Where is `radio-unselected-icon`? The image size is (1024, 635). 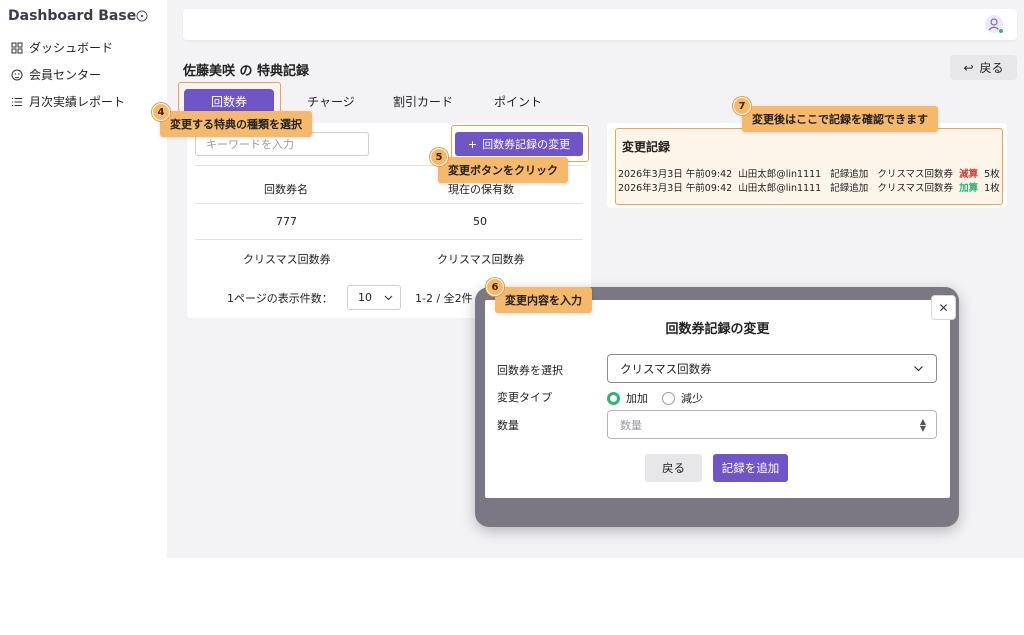 radio-unselected-icon is located at coordinates (668, 398).